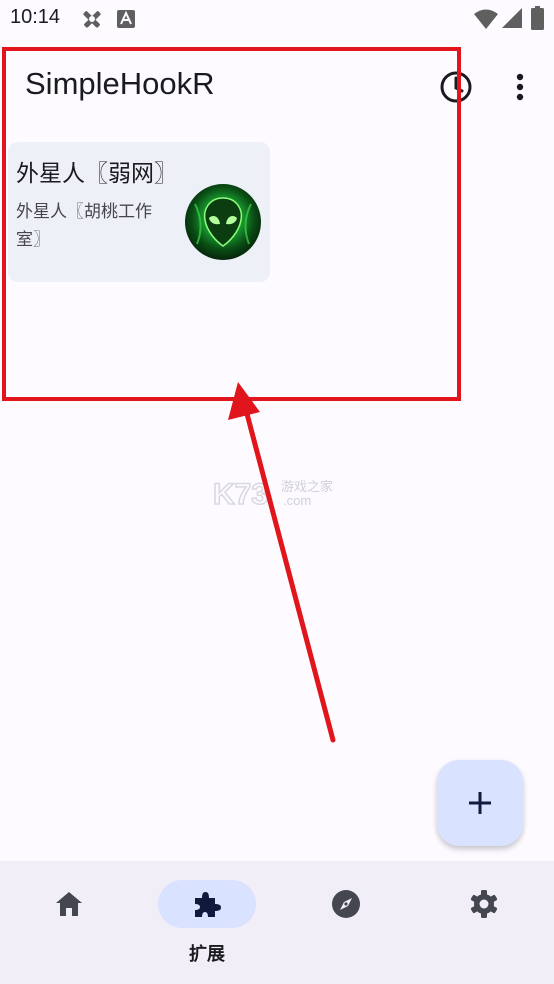 This screenshot has height=984, width=554. I want to click on nav-extensions: 扩展, so click(207, 922).